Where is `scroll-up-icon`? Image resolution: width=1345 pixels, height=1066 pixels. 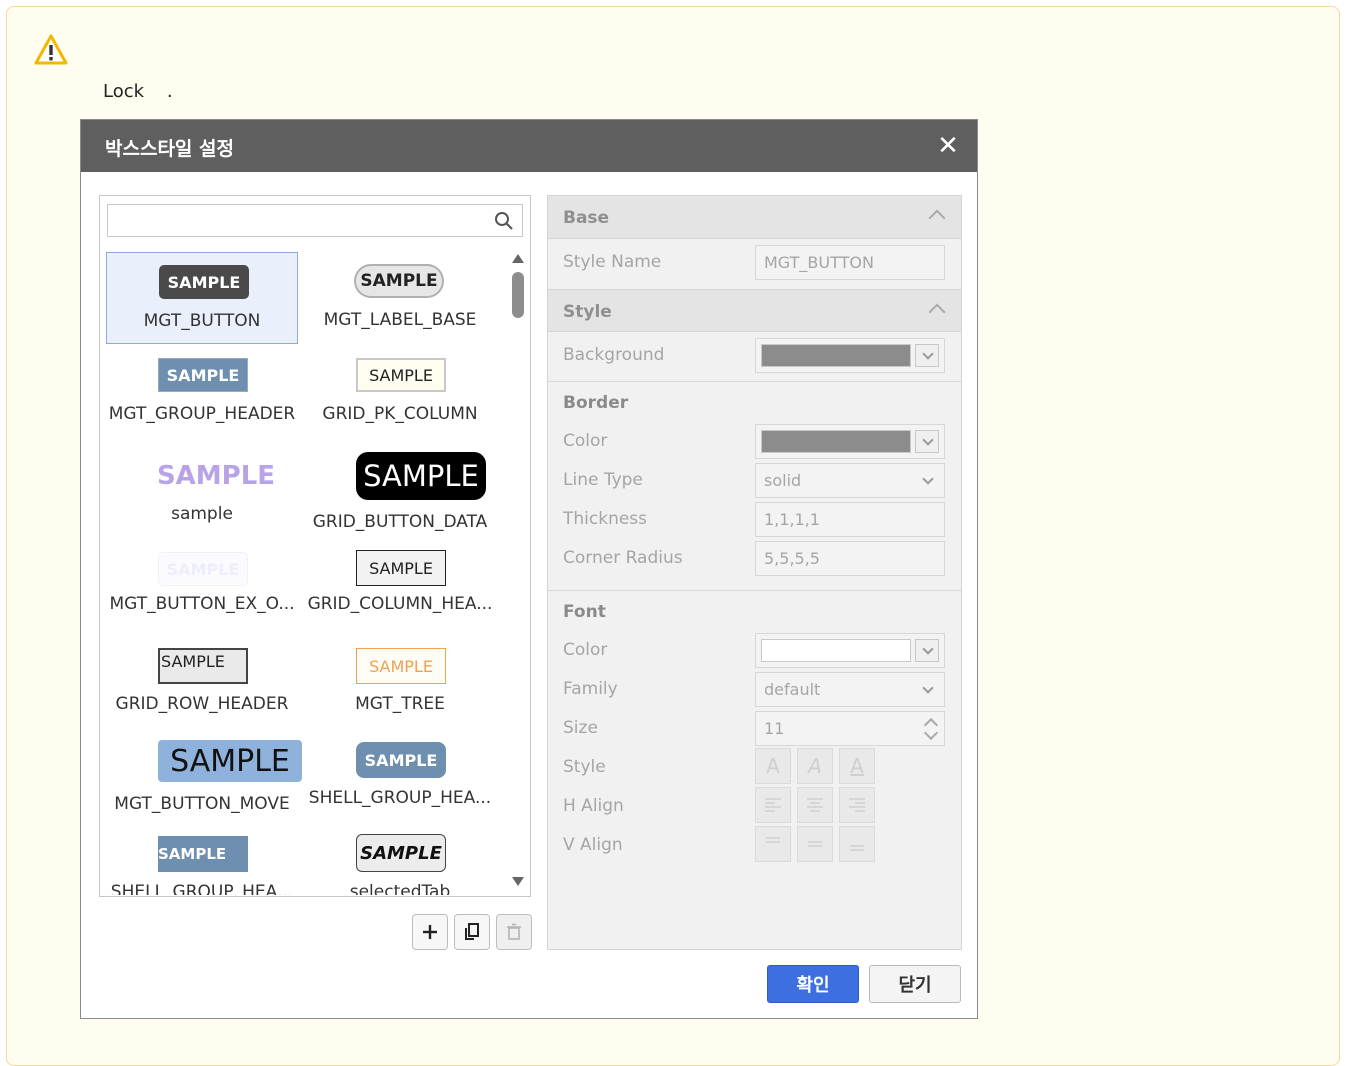
scroll-up-icon is located at coordinates (518, 258).